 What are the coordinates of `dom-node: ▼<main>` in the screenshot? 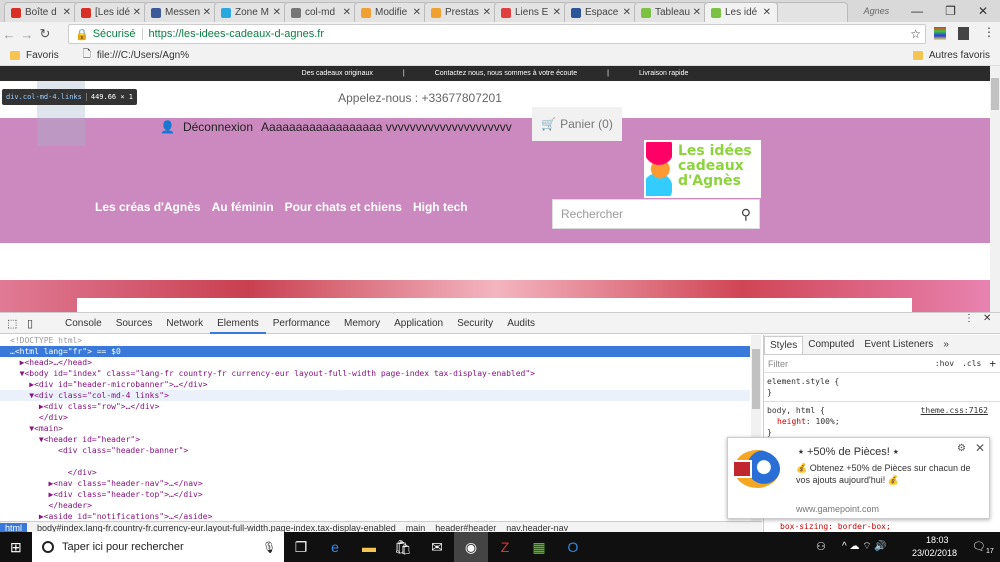 It's located at (375, 428).